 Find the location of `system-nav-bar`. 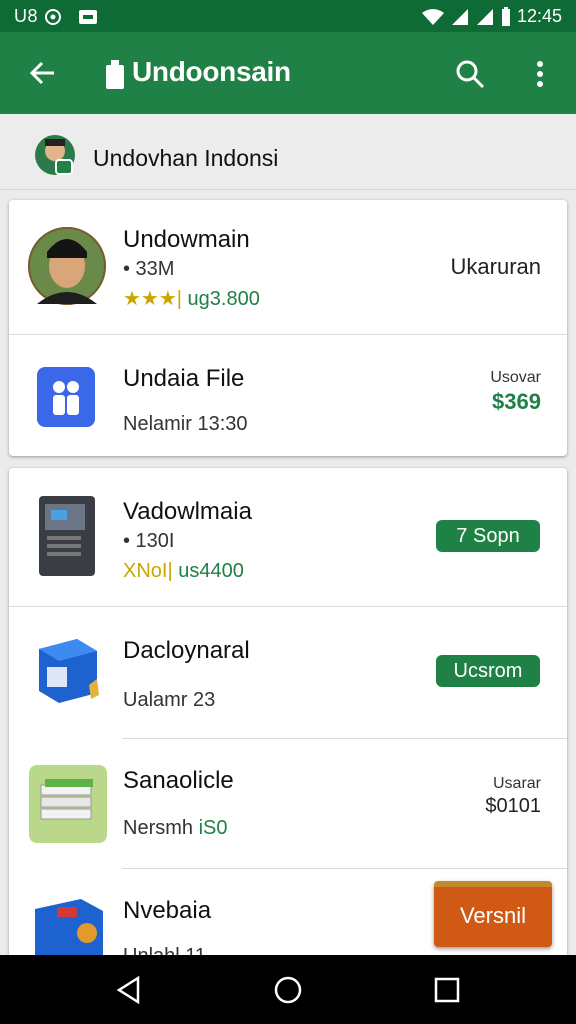

system-nav-bar is located at coordinates (288, 989).